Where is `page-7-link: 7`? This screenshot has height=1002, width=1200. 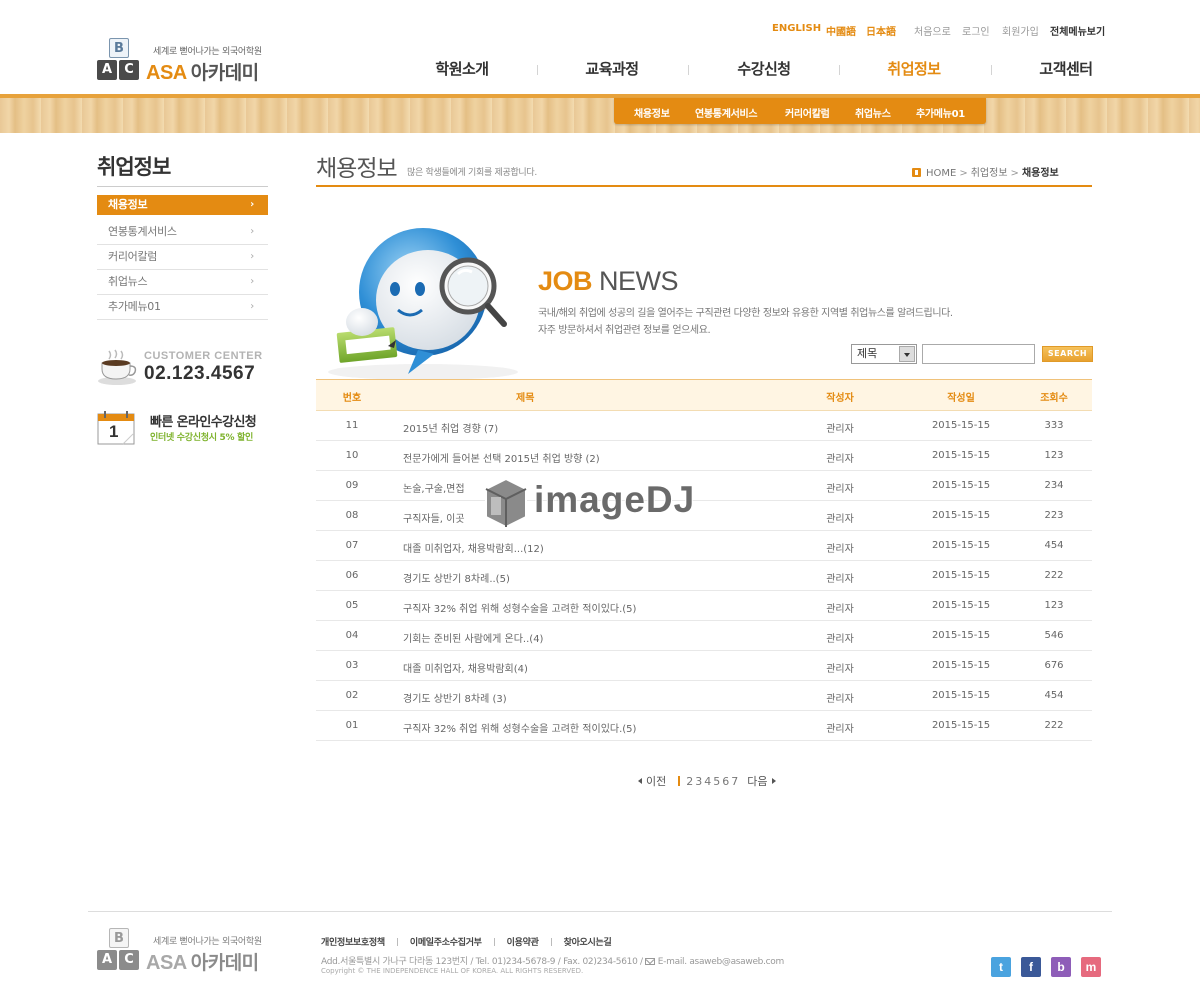 page-7-link: 7 is located at coordinates (734, 781).